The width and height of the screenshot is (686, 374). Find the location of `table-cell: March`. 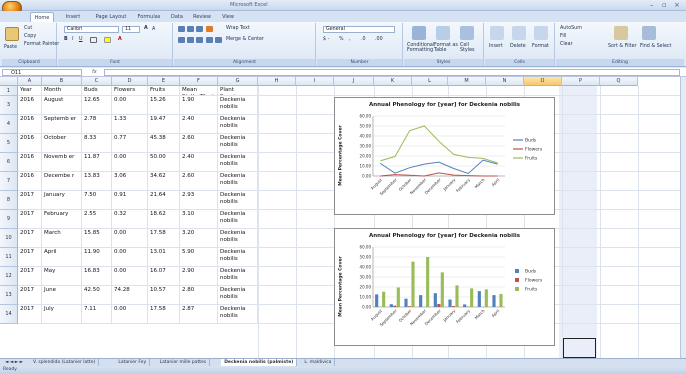

table-cell: March is located at coordinates (62, 238).